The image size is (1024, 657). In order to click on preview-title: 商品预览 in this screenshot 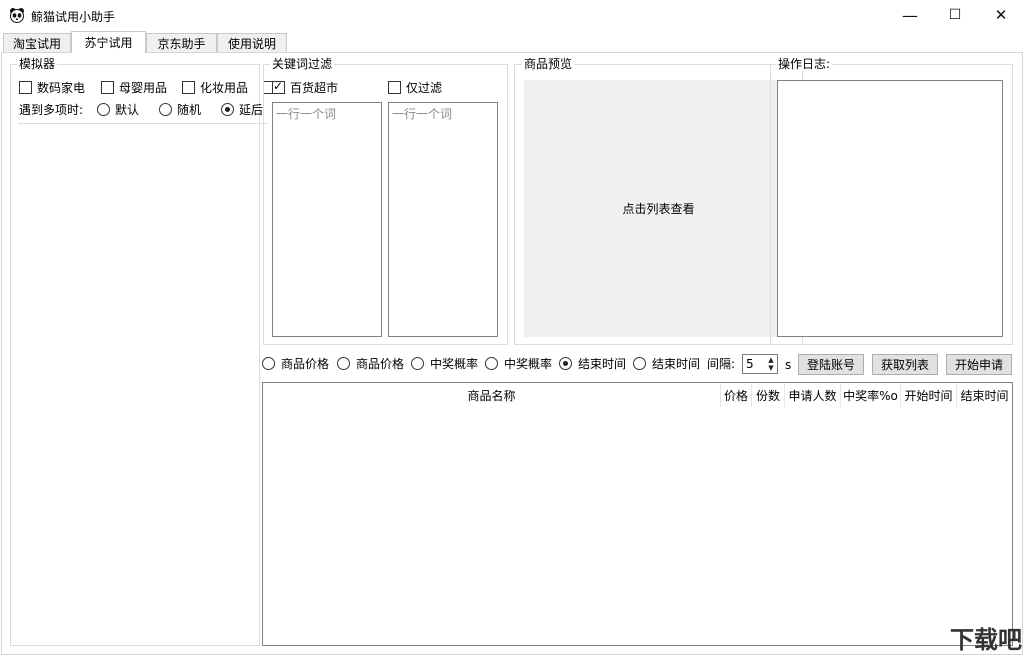, I will do `click(548, 64)`.